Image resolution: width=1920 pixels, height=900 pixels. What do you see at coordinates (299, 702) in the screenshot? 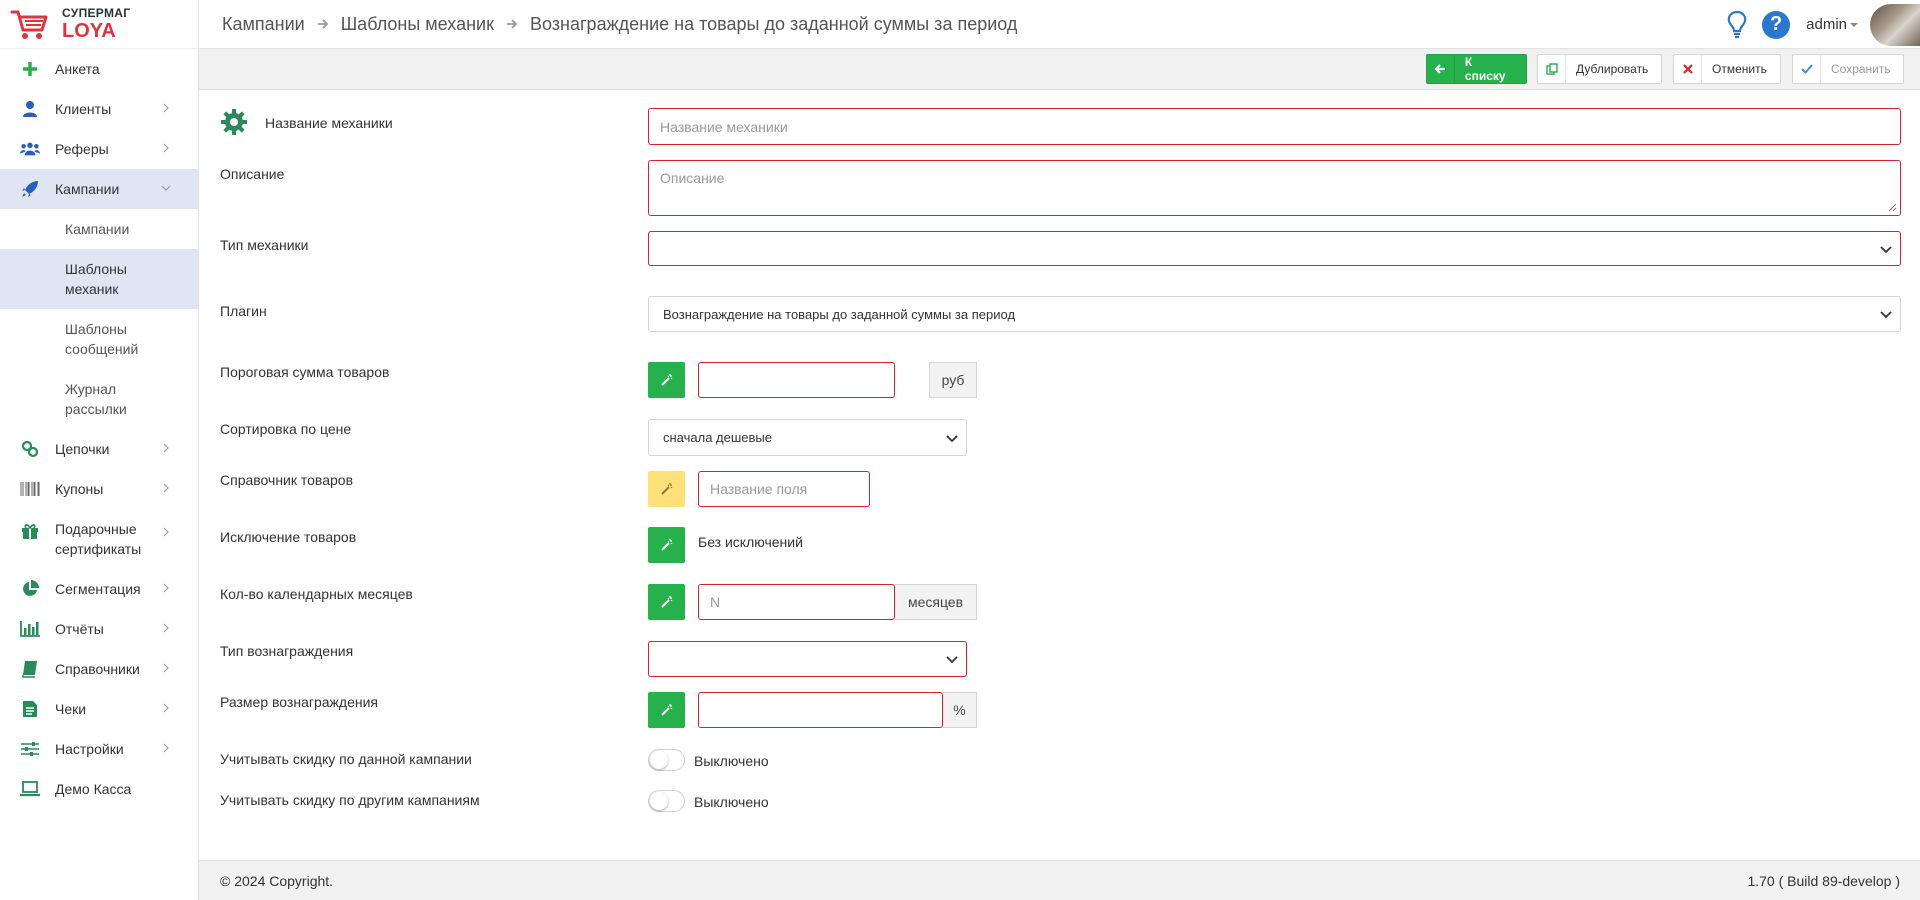
I see `reward-size-label: Размер вознаграждения` at bounding box center [299, 702].